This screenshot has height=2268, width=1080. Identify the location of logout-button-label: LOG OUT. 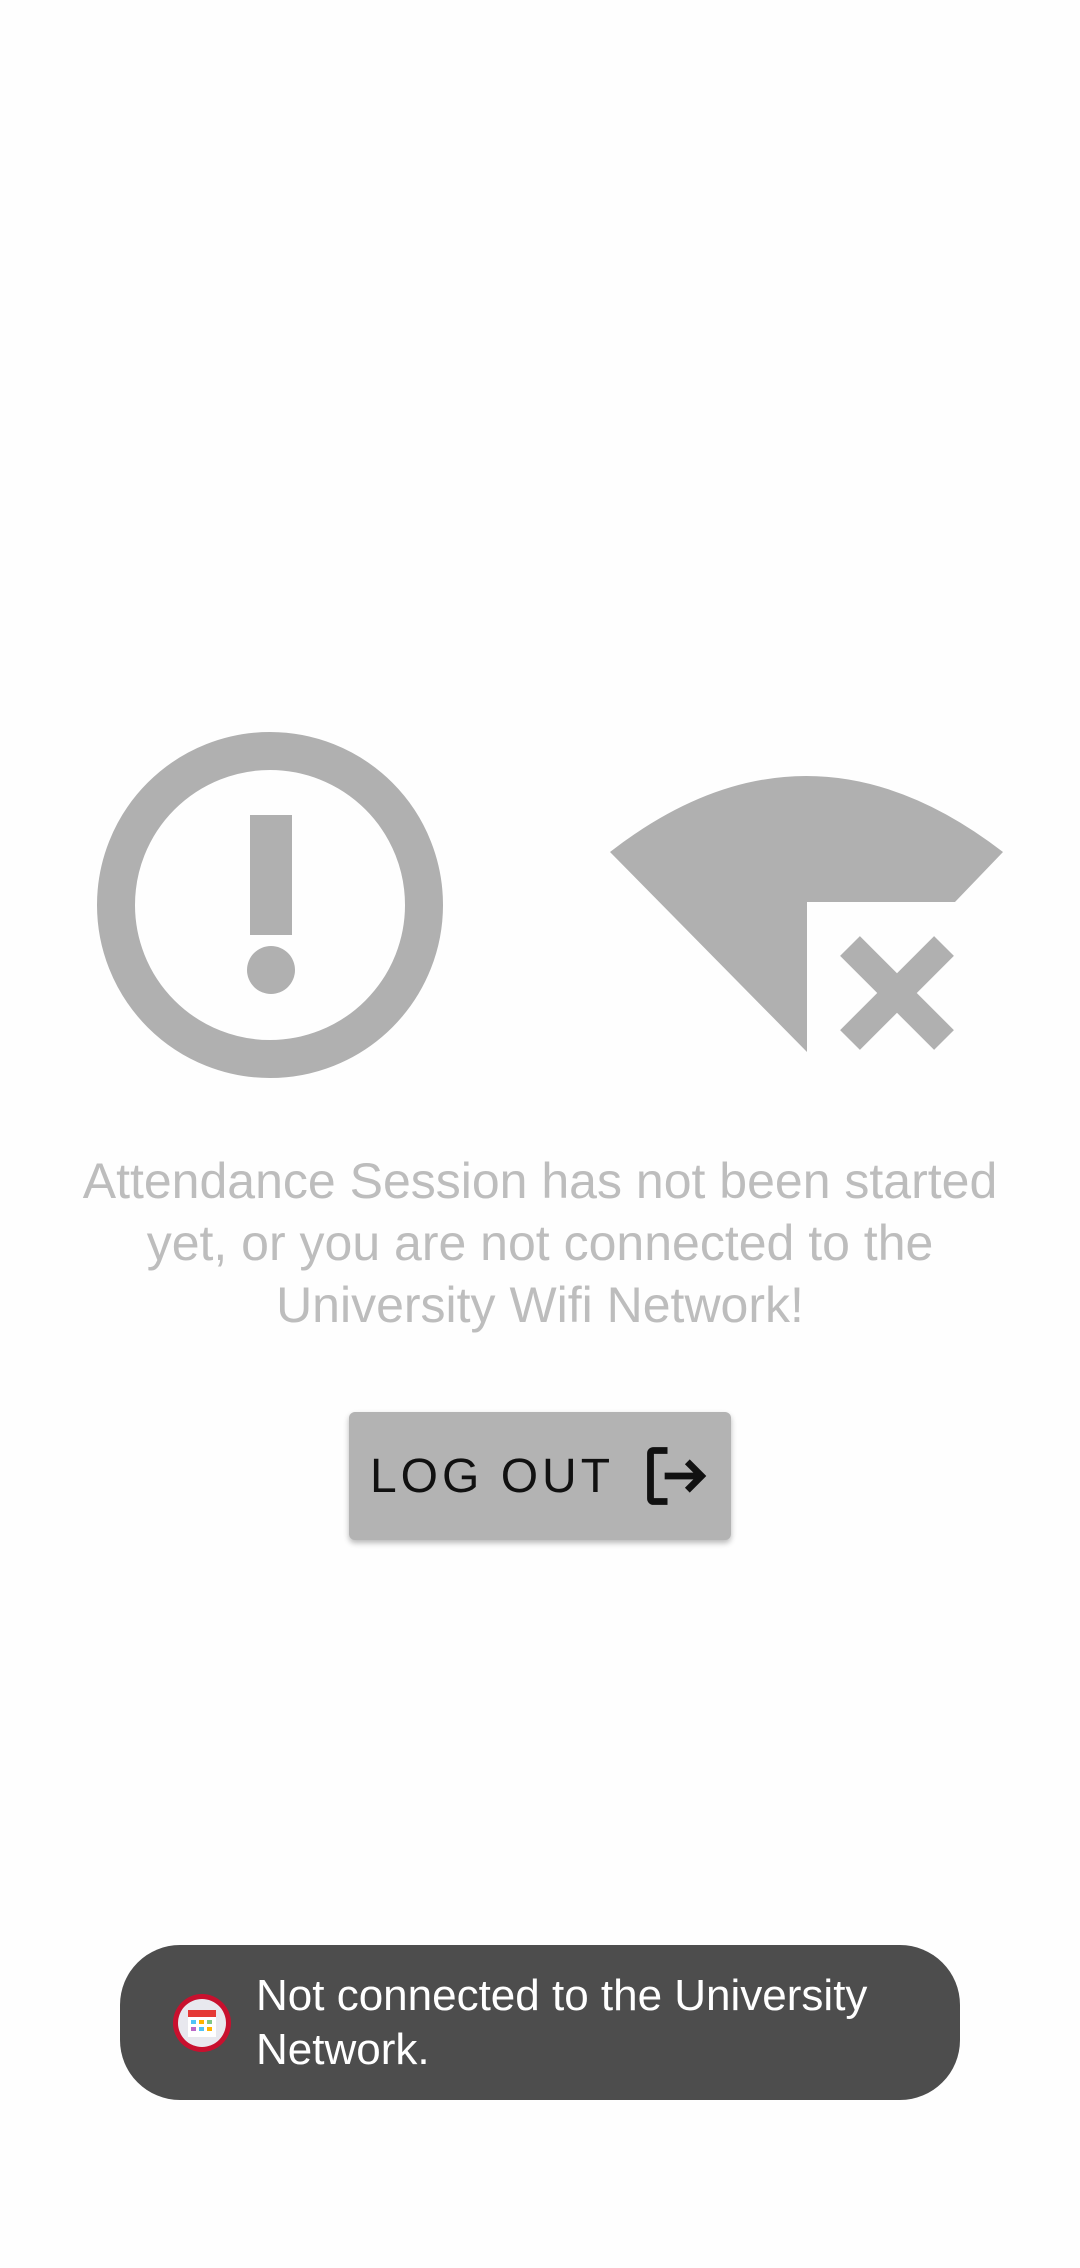
(492, 1476).